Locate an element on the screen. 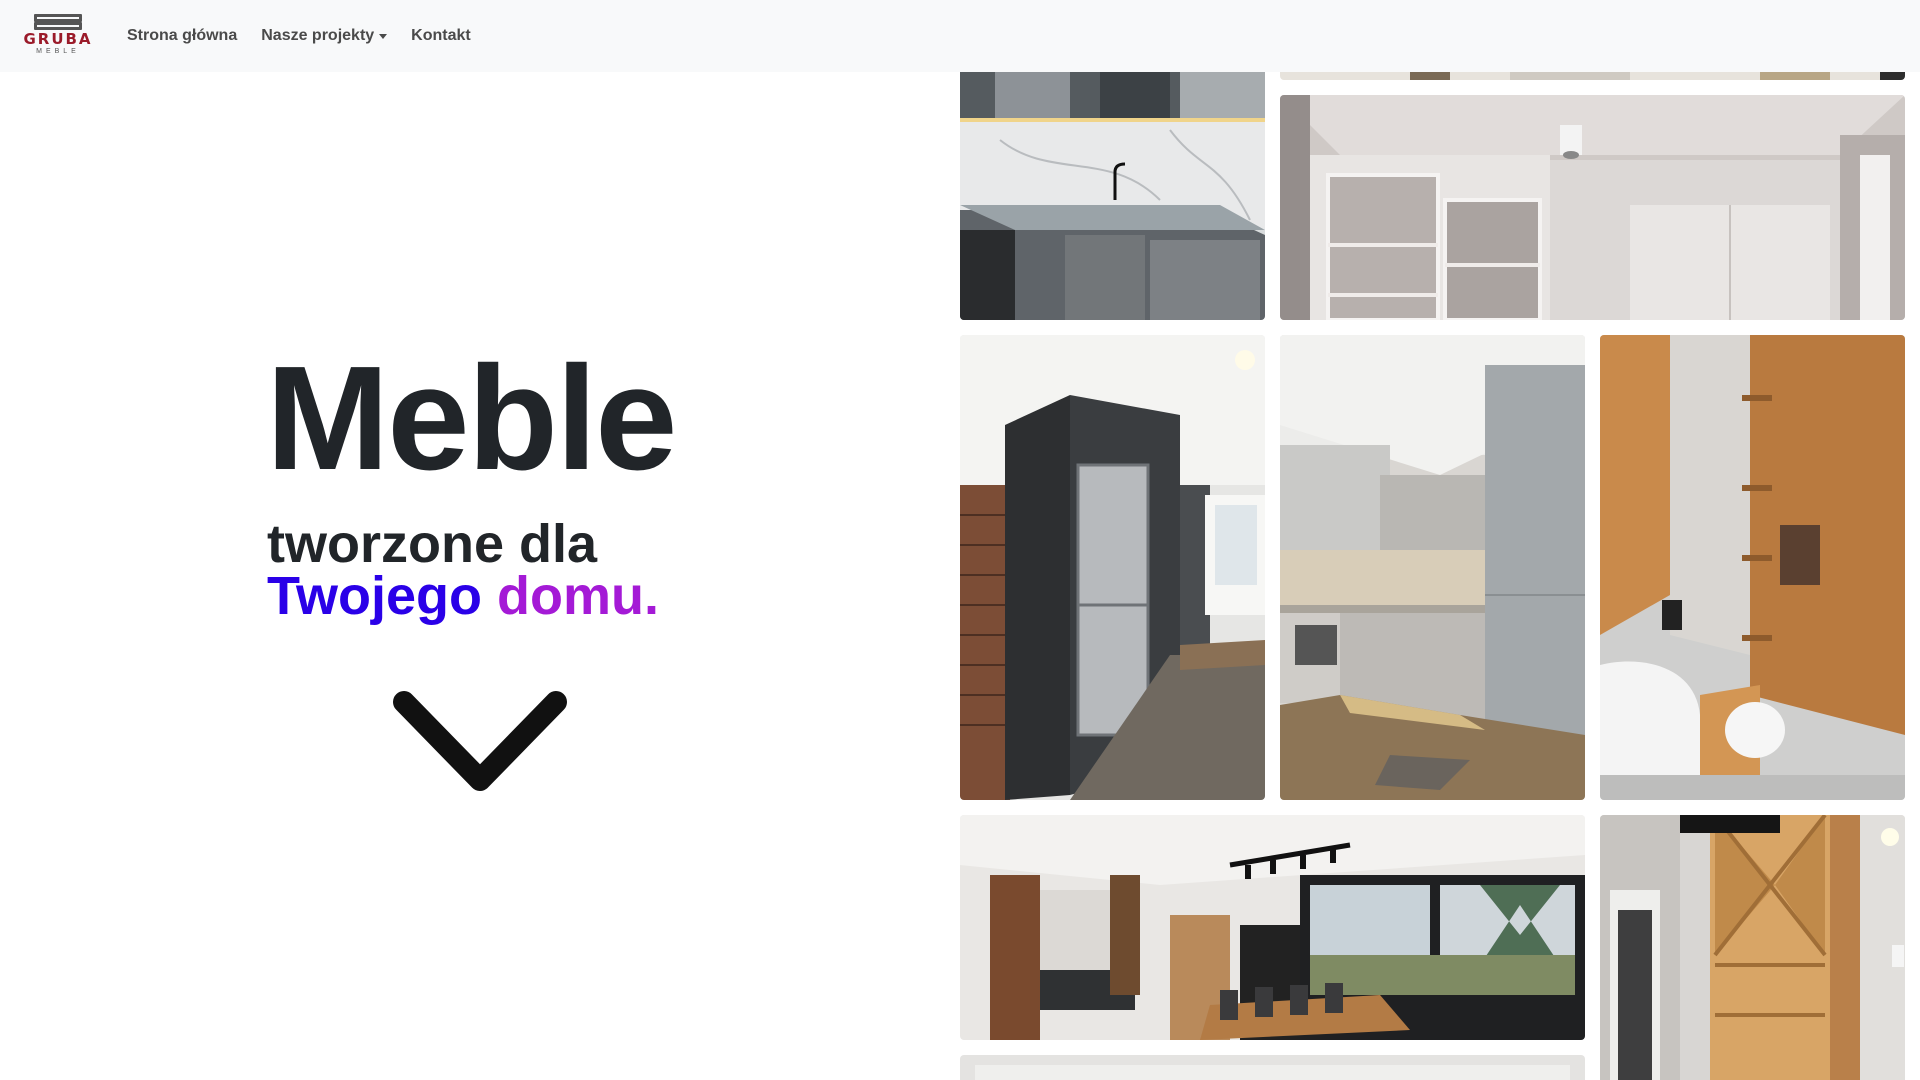  nav-link-contact: Kontakt is located at coordinates (441, 36).